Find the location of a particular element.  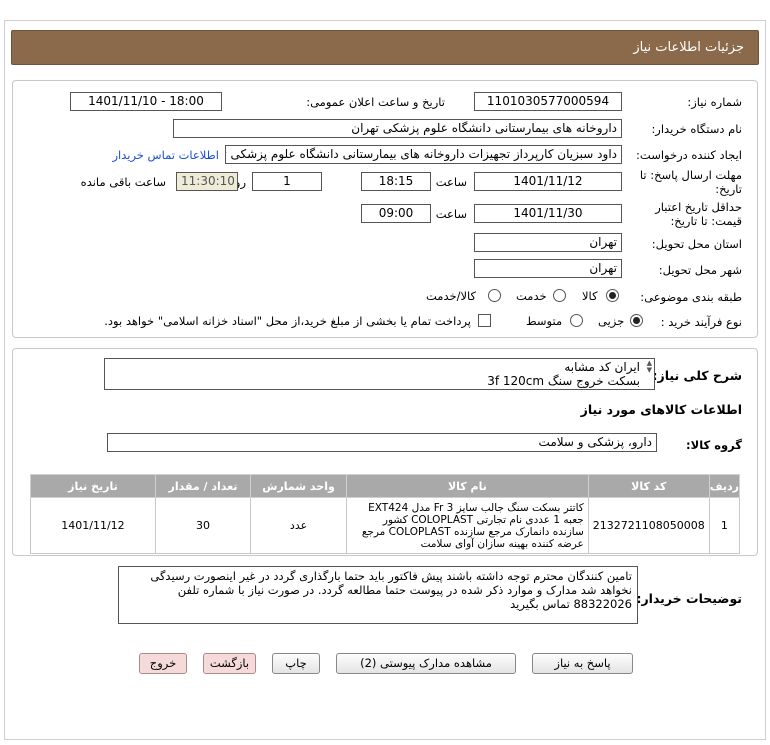

summary-textarea: ایران کد مشابه بسکت خروج سنگ 3f 120cm ▲ ▼ is located at coordinates (379, 374).